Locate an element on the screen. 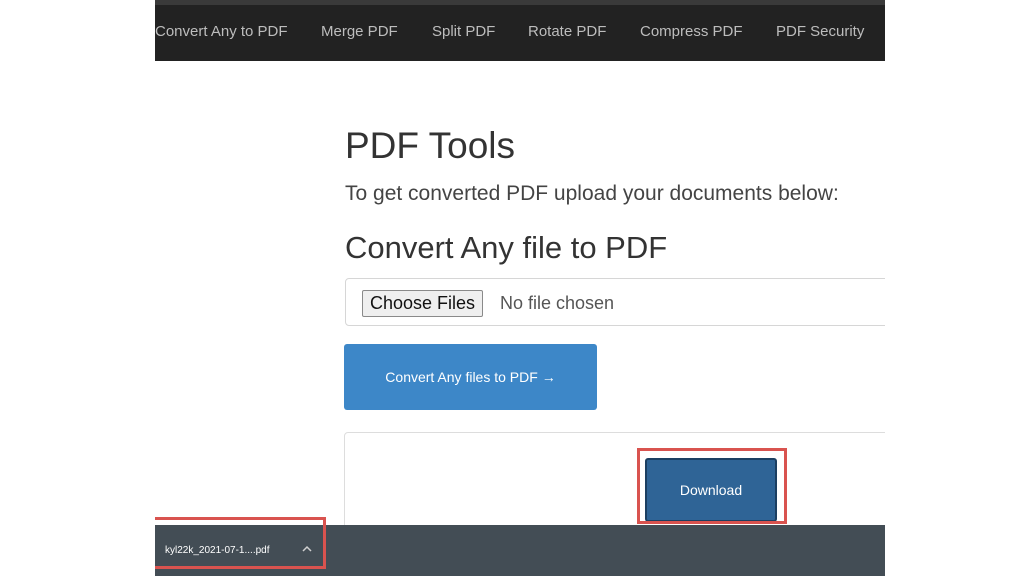 This screenshot has width=1024, height=576. nav-pdf-security: PDF Security is located at coordinates (820, 31).